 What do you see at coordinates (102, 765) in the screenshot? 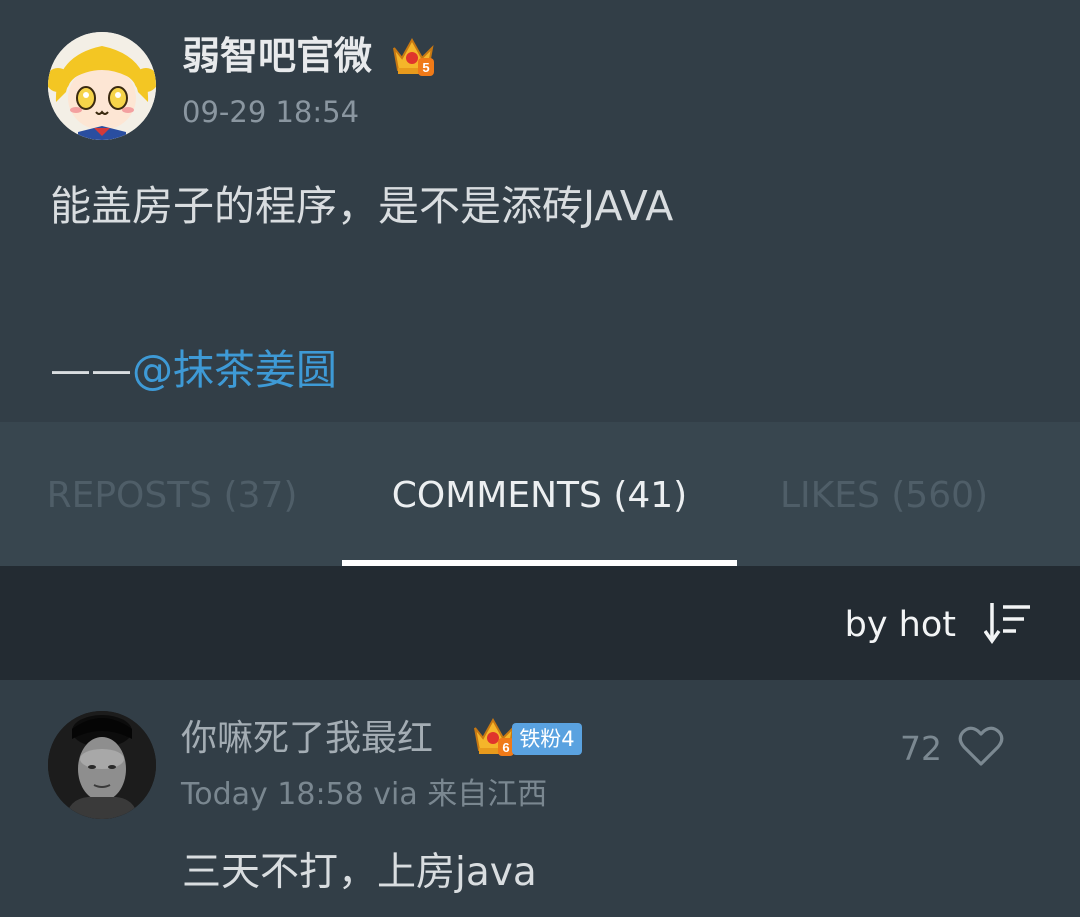
I see `commenter-avatar` at bounding box center [102, 765].